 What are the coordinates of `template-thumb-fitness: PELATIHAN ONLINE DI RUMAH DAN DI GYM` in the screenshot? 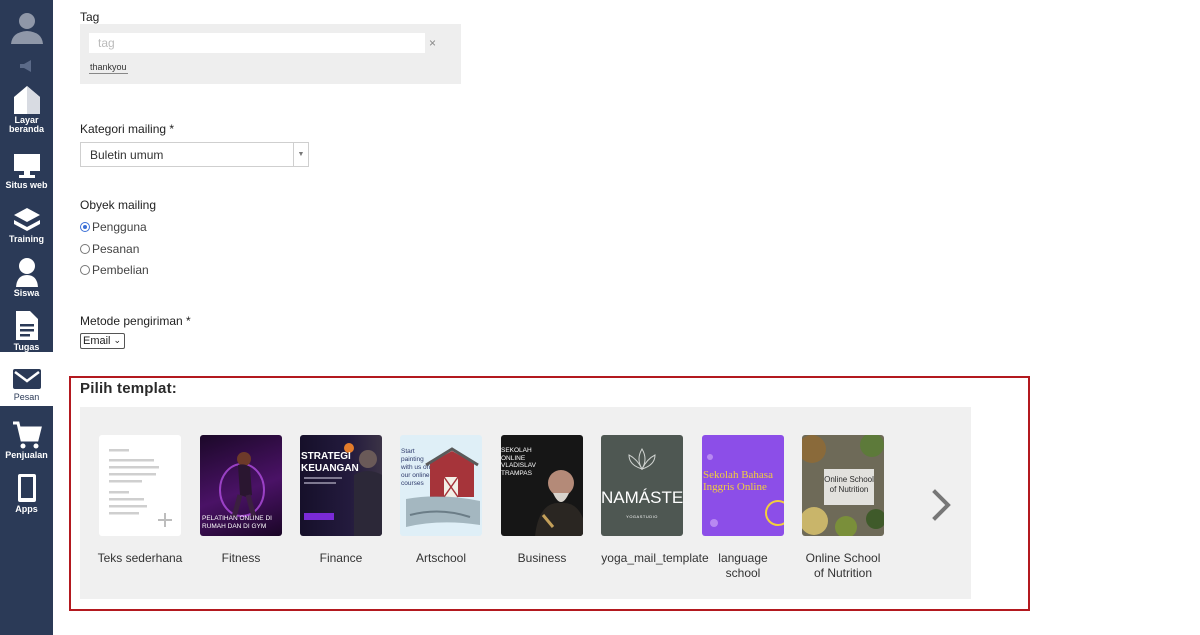 It's located at (241, 485).